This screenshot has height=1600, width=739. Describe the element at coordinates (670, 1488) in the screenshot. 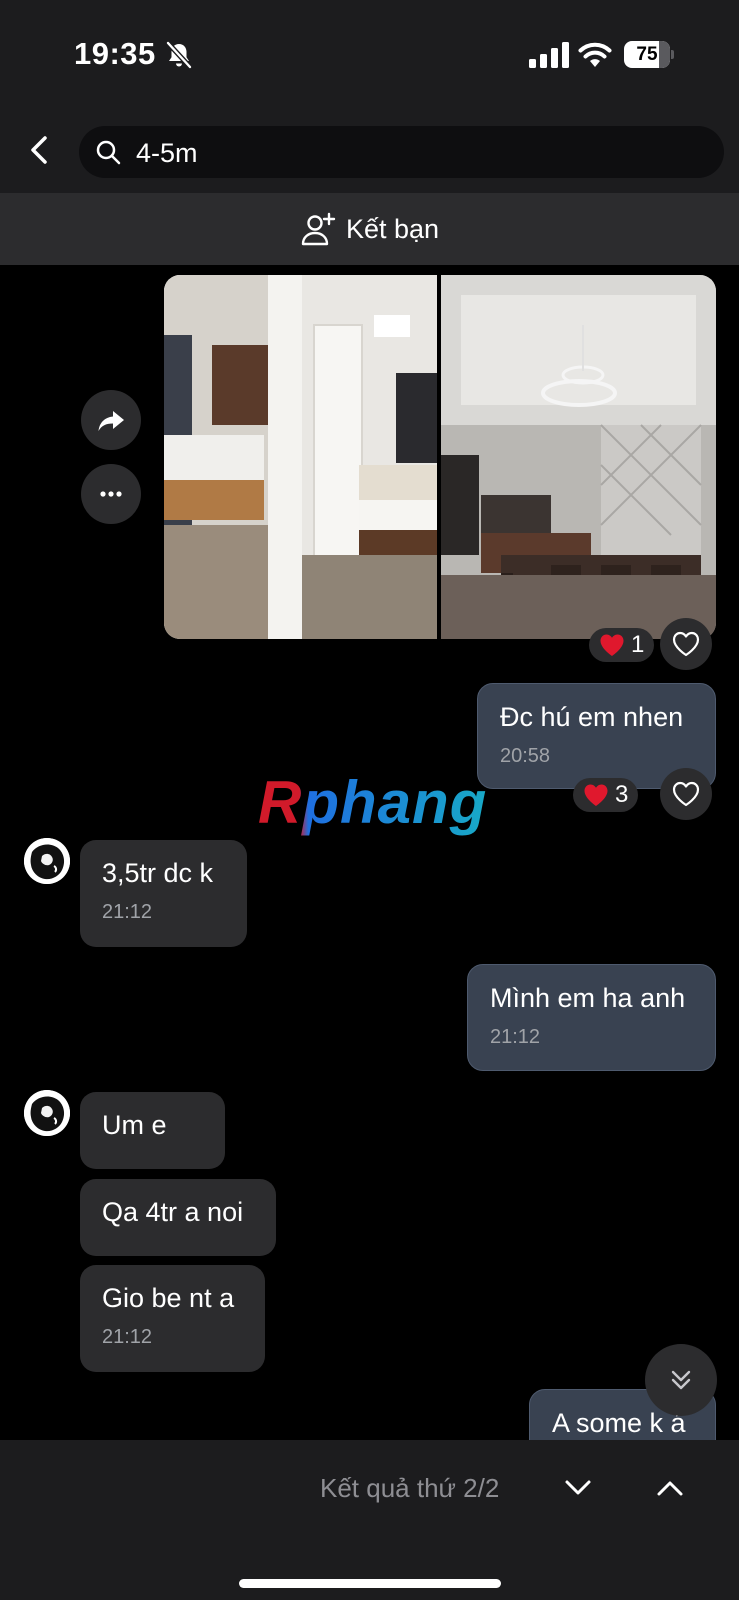

I see `chevron-up-icon` at that location.